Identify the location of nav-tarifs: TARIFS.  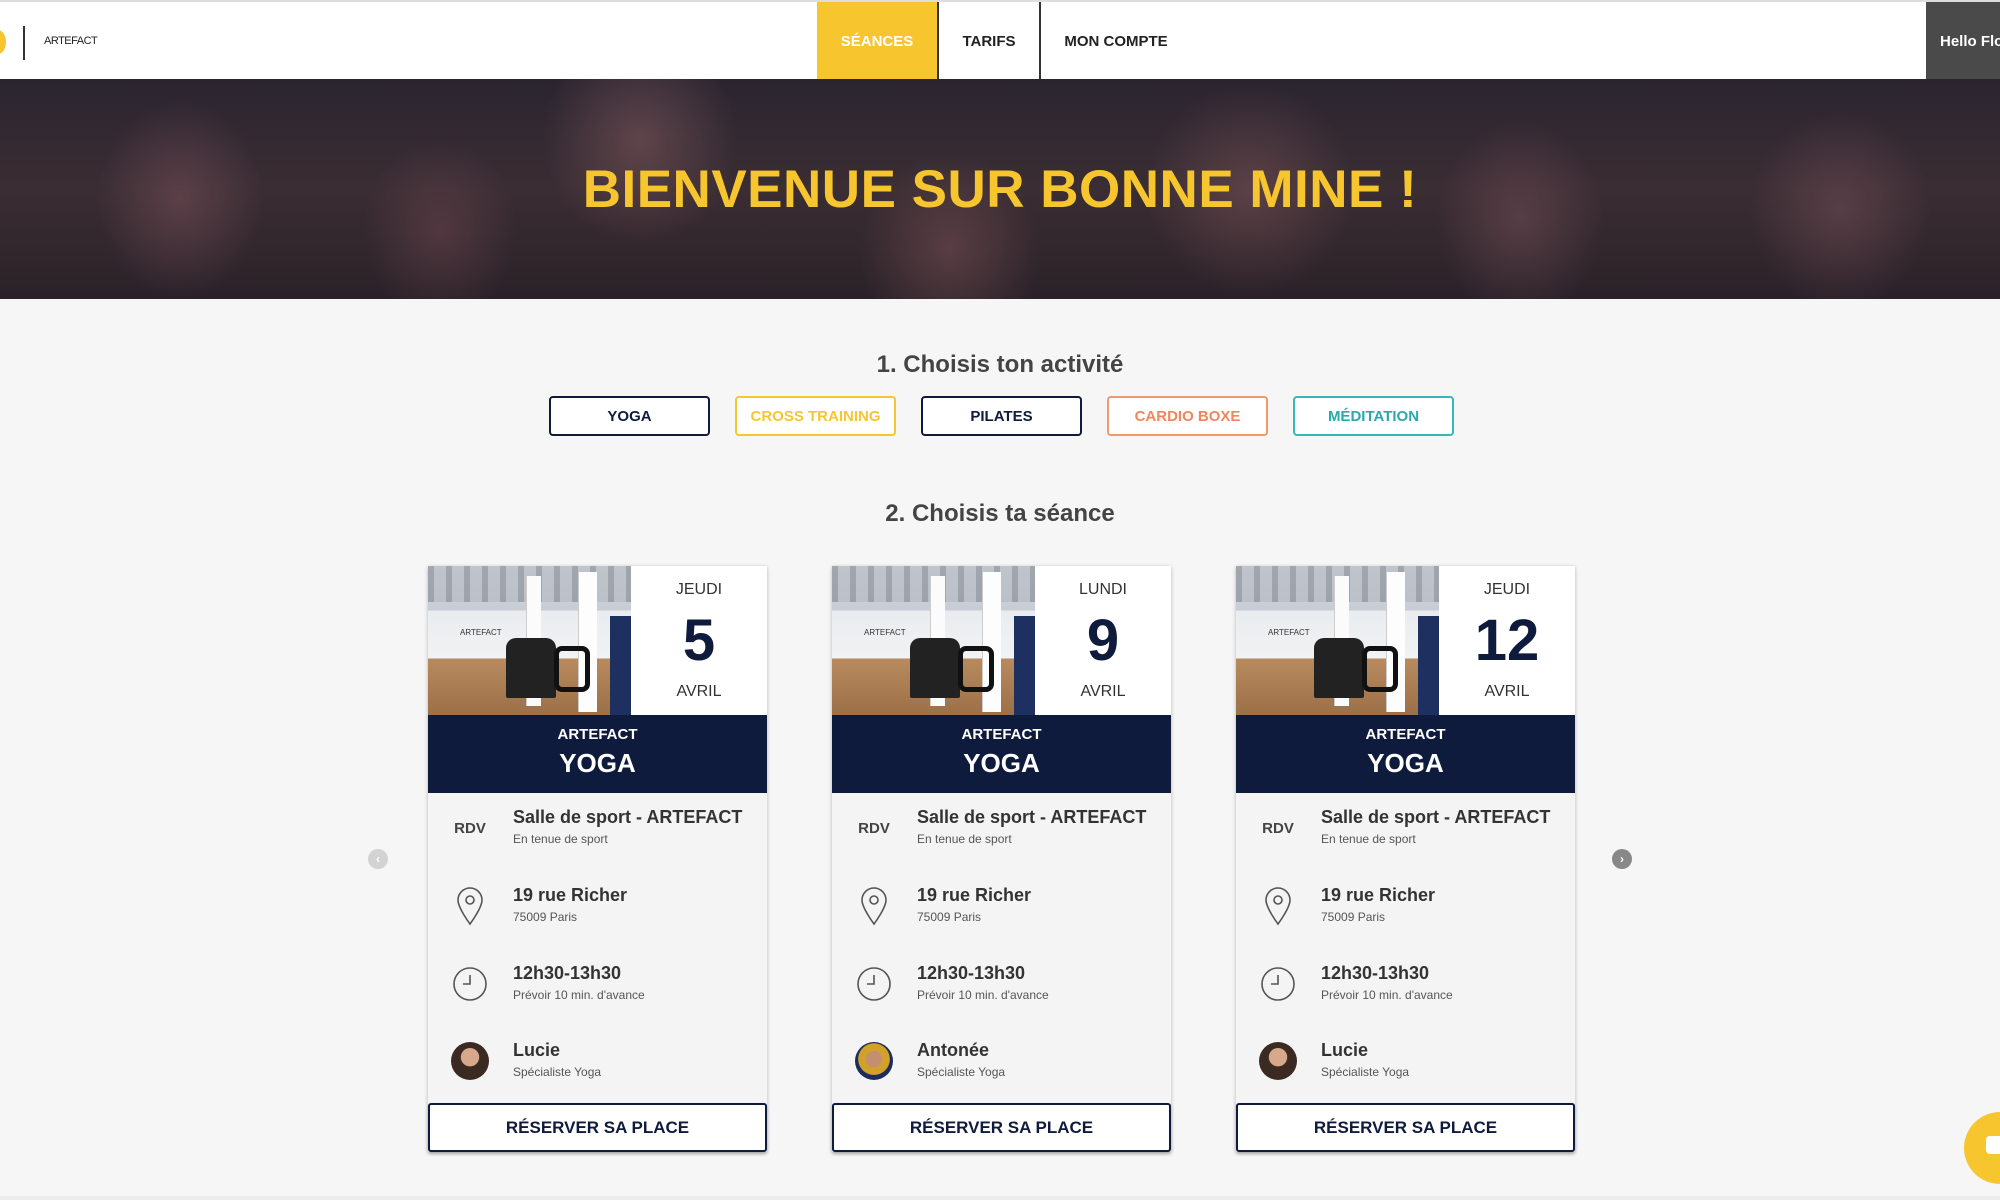
(990, 41).